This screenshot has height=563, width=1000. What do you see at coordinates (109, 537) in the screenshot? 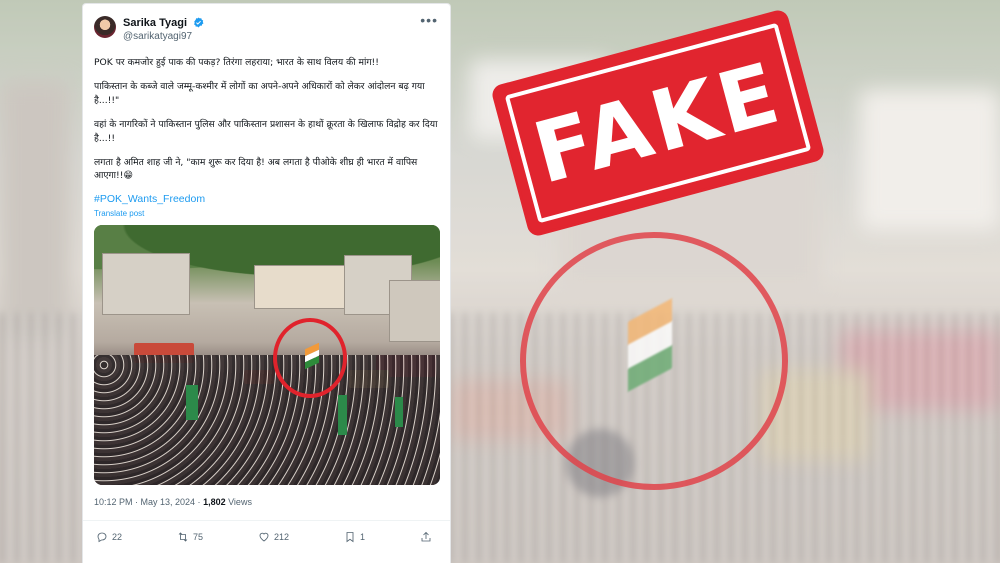
I see `reply-button: 22` at bounding box center [109, 537].